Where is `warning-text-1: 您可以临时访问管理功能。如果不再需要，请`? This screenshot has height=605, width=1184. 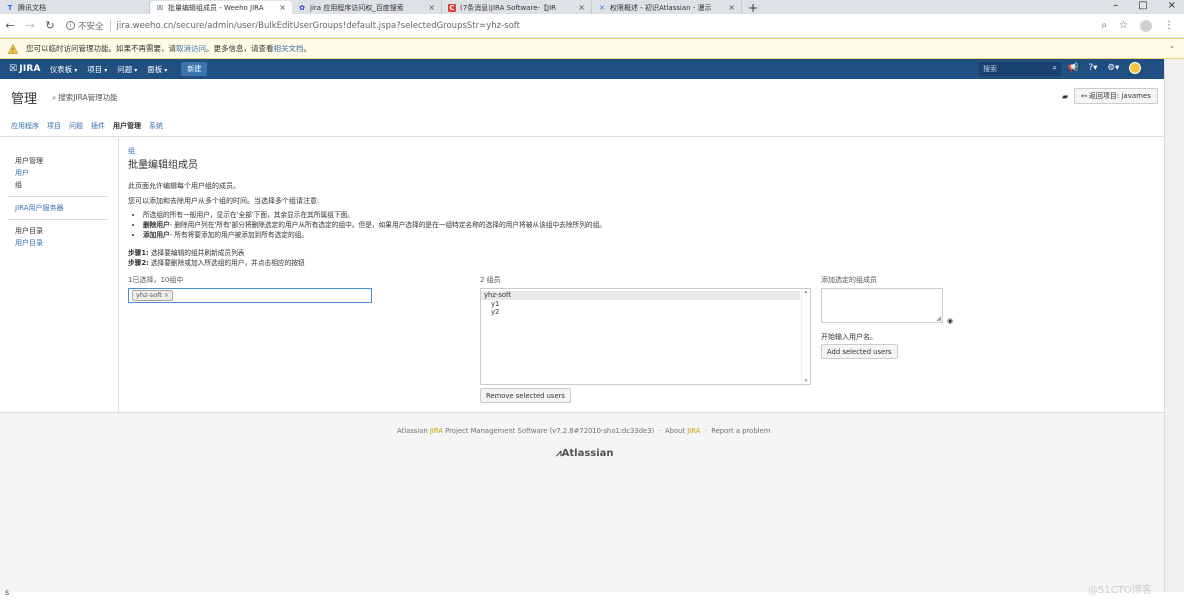 warning-text-1: 您可以临时访问管理功能。如果不再需要，请 is located at coordinates (101, 48).